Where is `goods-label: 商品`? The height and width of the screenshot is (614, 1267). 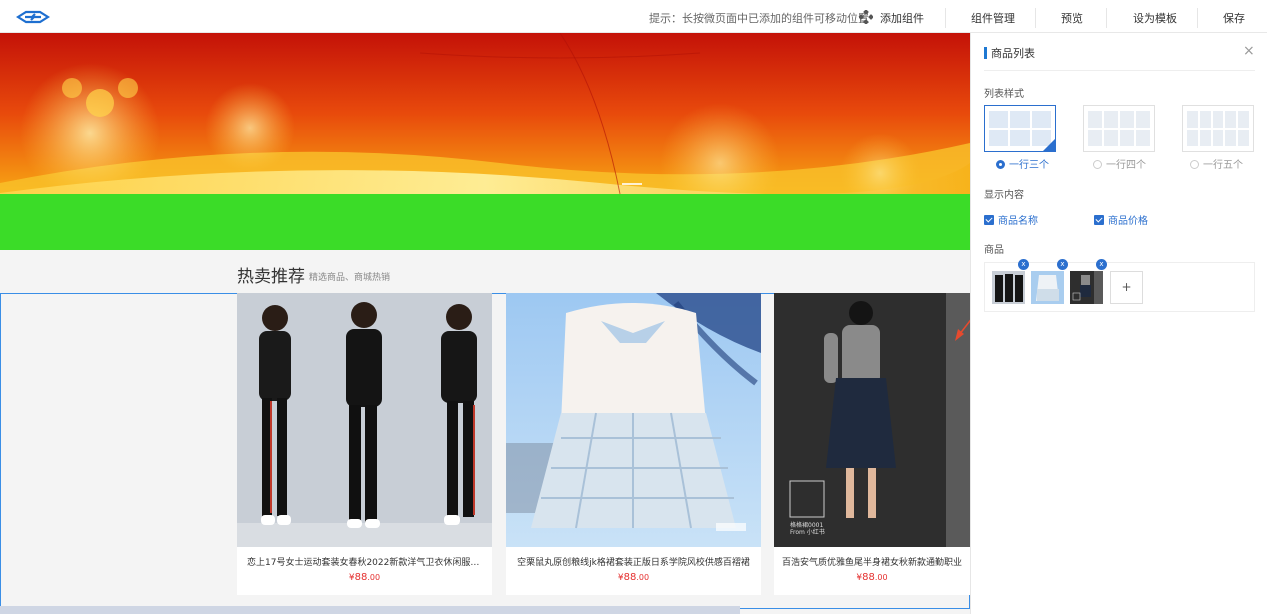
goods-label: 商品 is located at coordinates (994, 250).